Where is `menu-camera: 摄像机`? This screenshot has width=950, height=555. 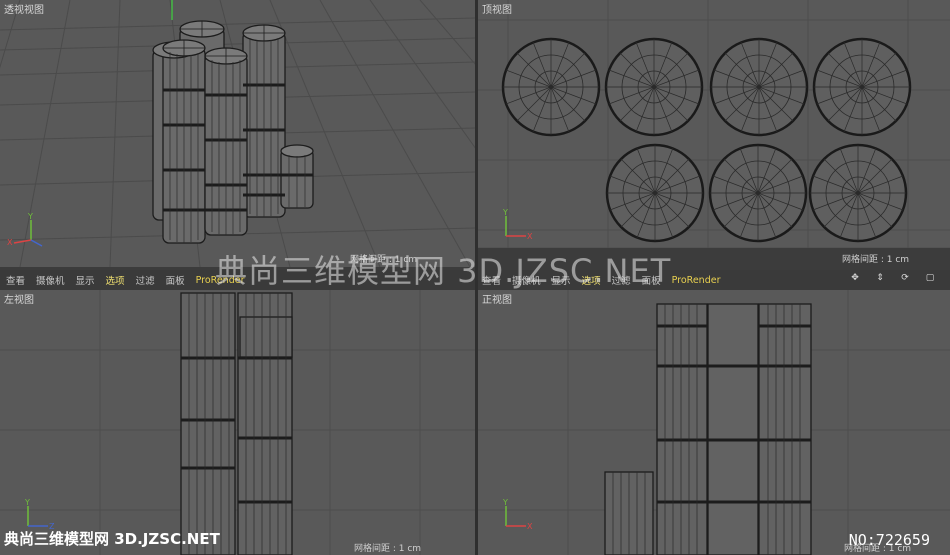 menu-camera: 摄像机 is located at coordinates (50, 280).